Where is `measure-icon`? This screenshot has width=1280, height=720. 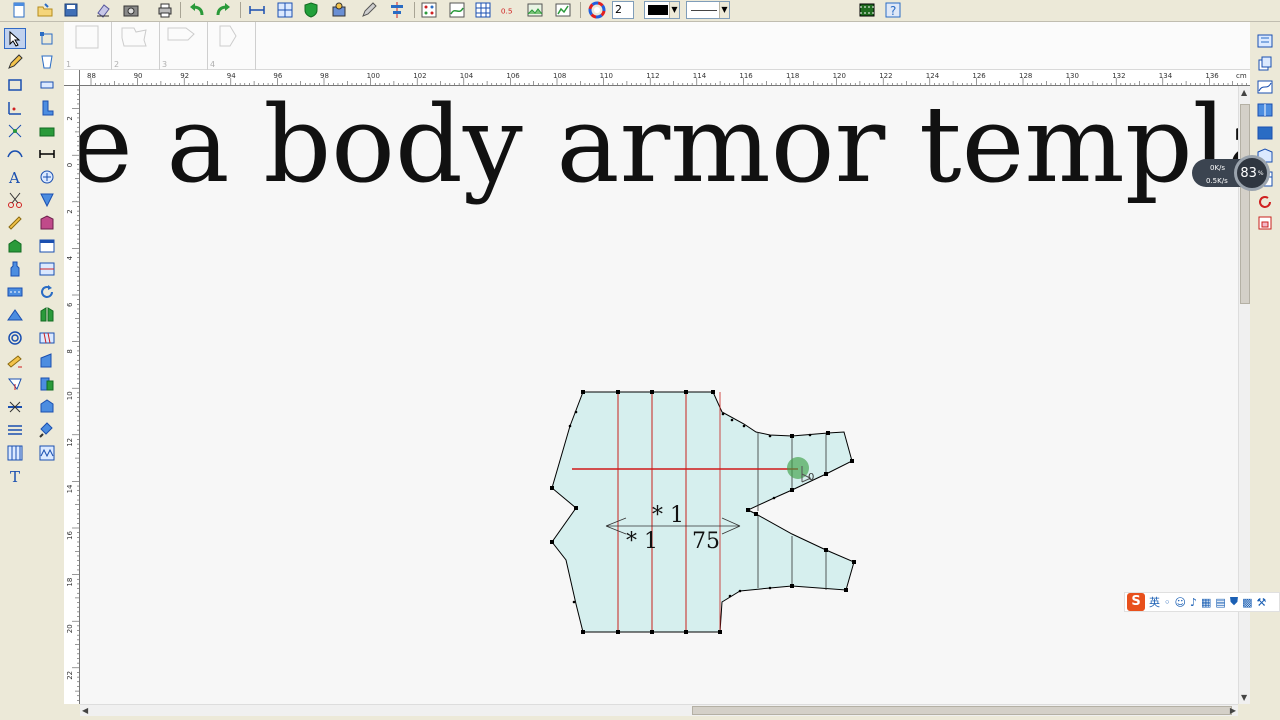
measure-icon is located at coordinates (257, 10).